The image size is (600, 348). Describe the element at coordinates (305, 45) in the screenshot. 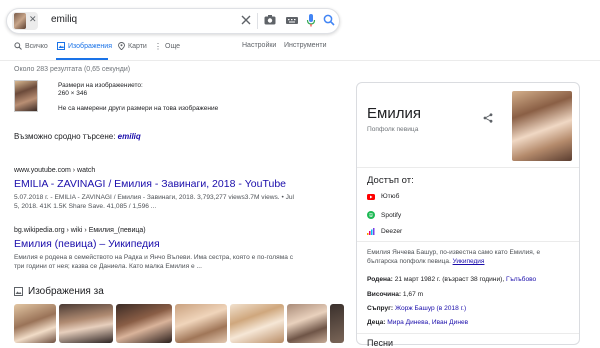

I see `tab-tools: Инструменти` at that location.